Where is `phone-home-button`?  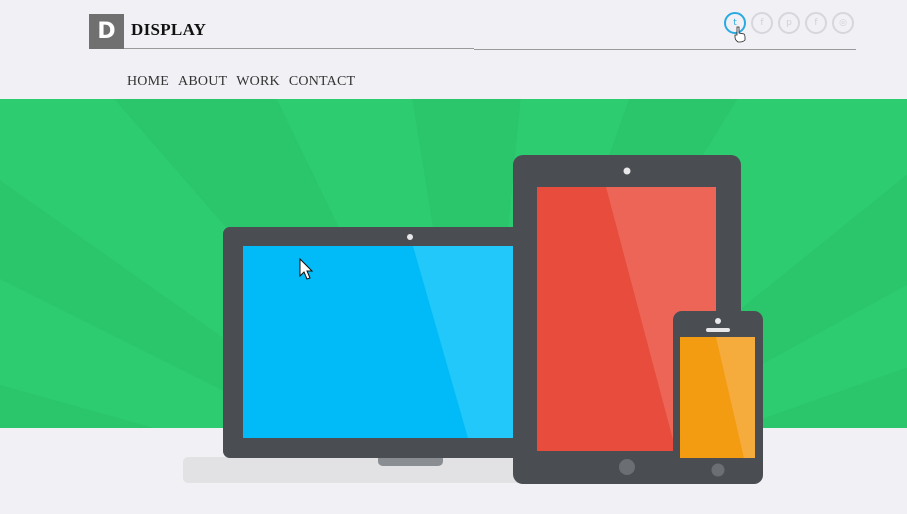
phone-home-button is located at coordinates (718, 470).